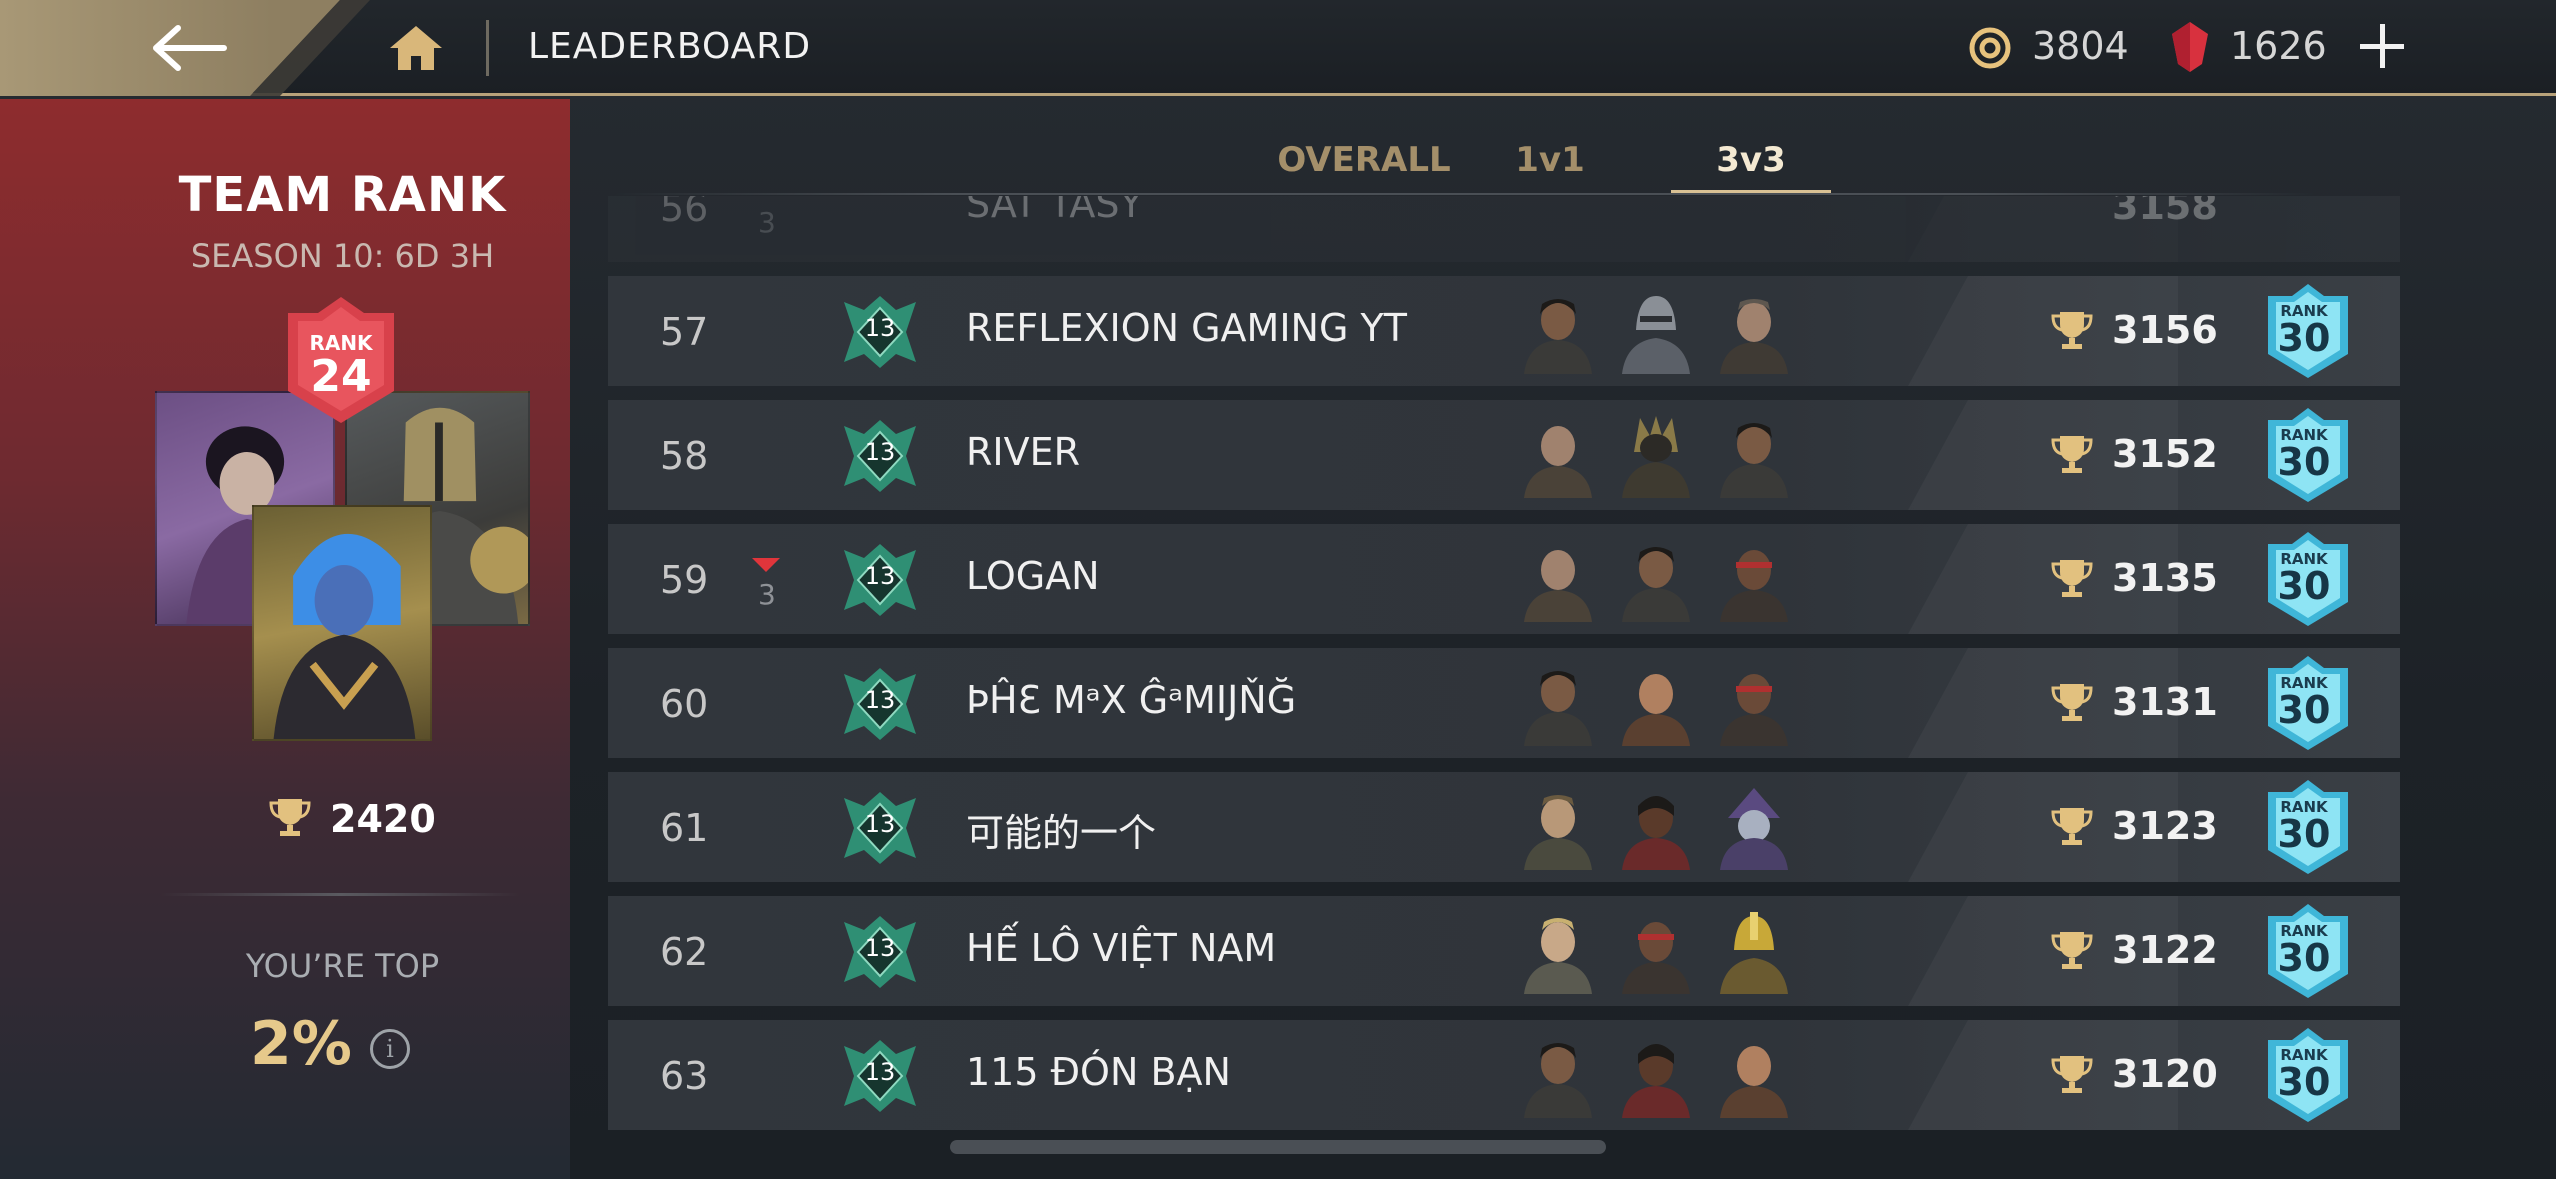 This screenshot has width=2556, height=1179. What do you see at coordinates (341, 376) in the screenshot?
I see `team-rank-number: 24` at bounding box center [341, 376].